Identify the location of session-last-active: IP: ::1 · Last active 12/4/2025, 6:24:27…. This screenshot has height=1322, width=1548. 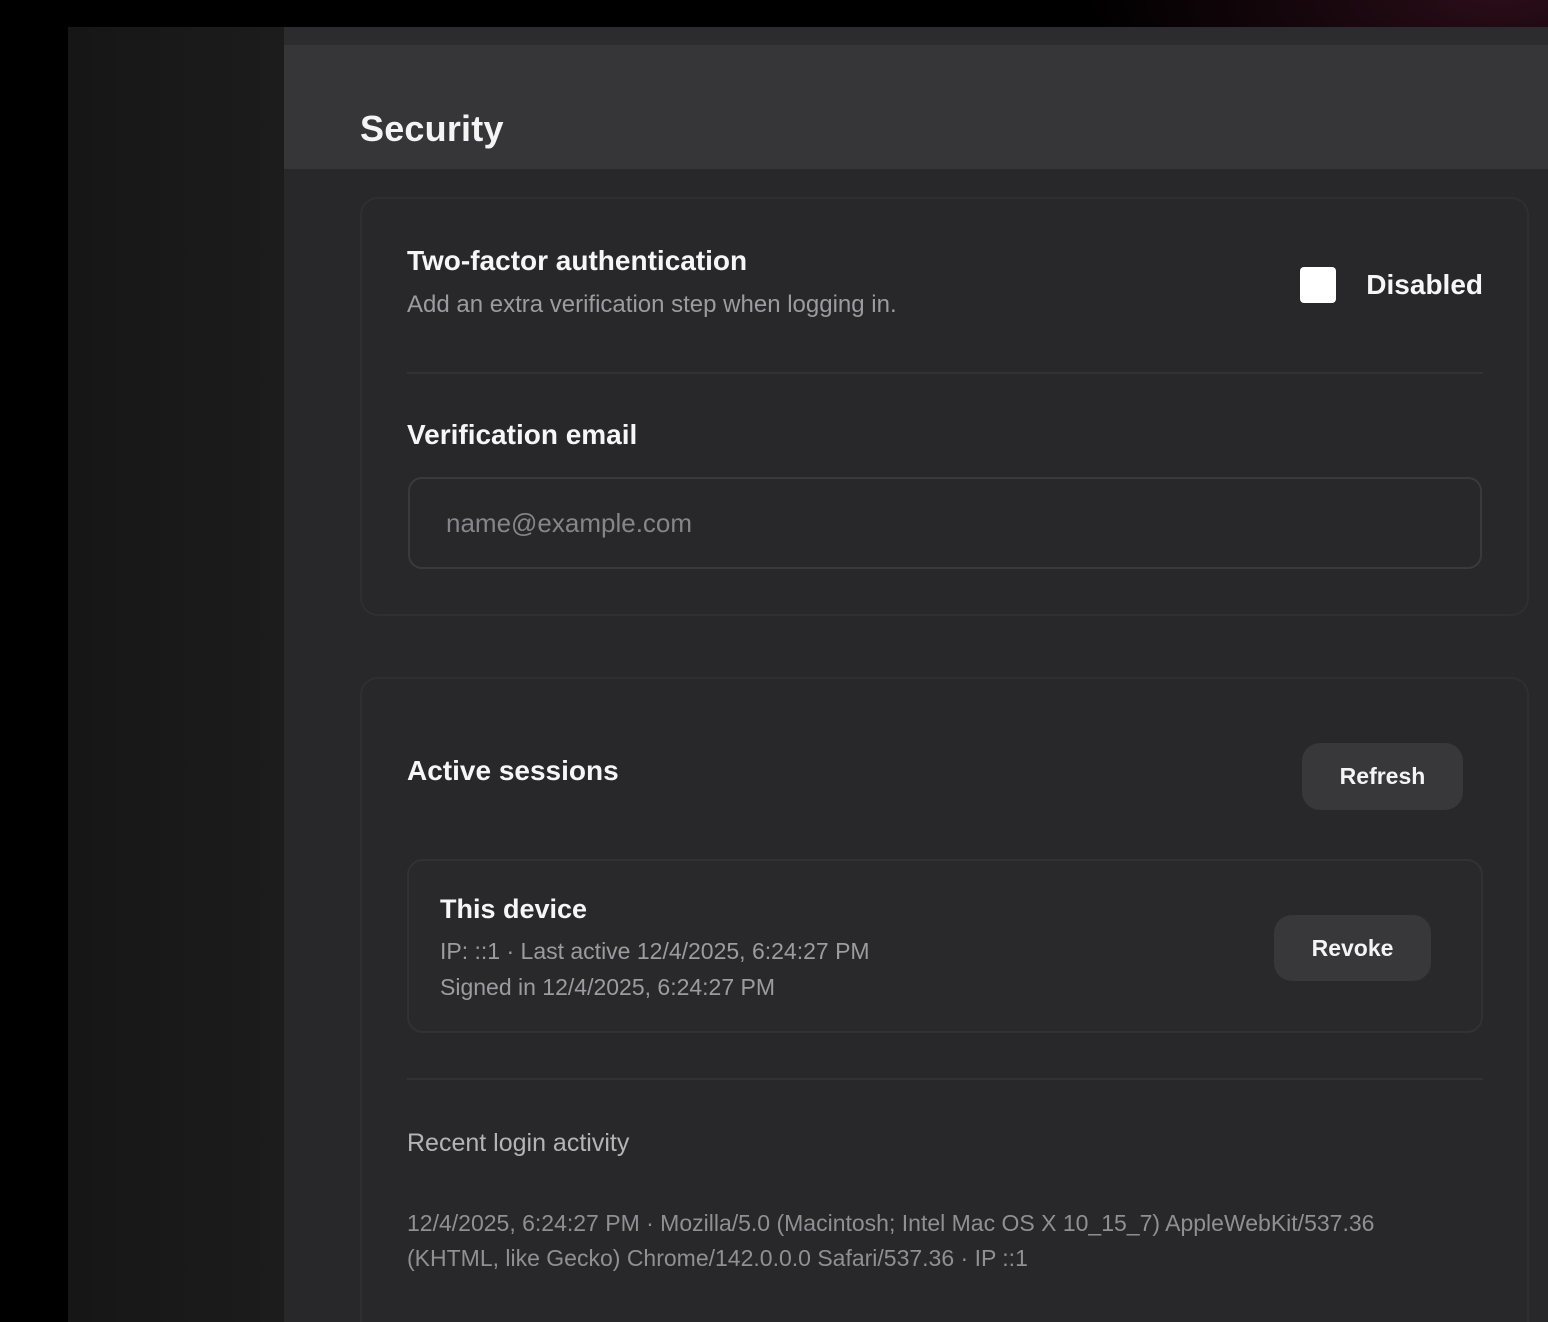
(655, 951).